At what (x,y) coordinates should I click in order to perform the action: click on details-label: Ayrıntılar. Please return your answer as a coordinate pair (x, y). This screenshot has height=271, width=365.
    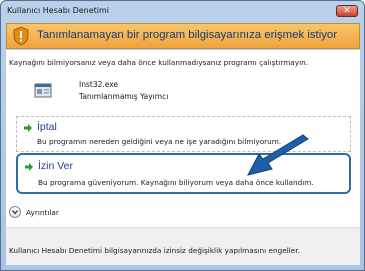
    Looking at the image, I should click on (42, 212).